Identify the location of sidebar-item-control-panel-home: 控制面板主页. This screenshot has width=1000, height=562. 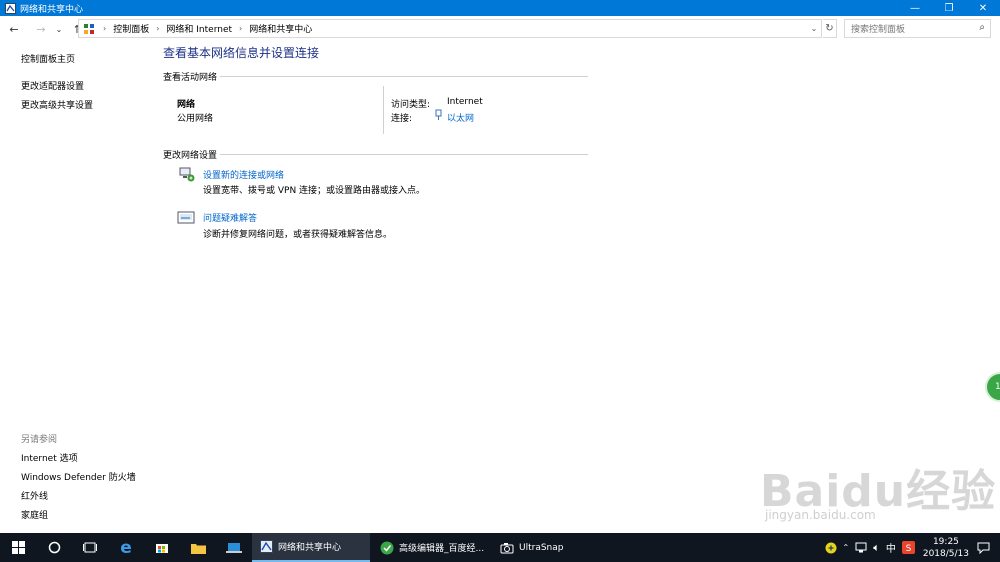
(57, 58).